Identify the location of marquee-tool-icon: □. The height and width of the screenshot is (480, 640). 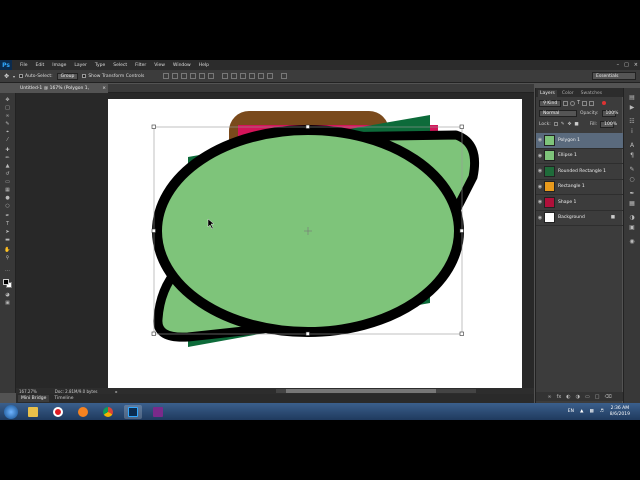
(7, 108).